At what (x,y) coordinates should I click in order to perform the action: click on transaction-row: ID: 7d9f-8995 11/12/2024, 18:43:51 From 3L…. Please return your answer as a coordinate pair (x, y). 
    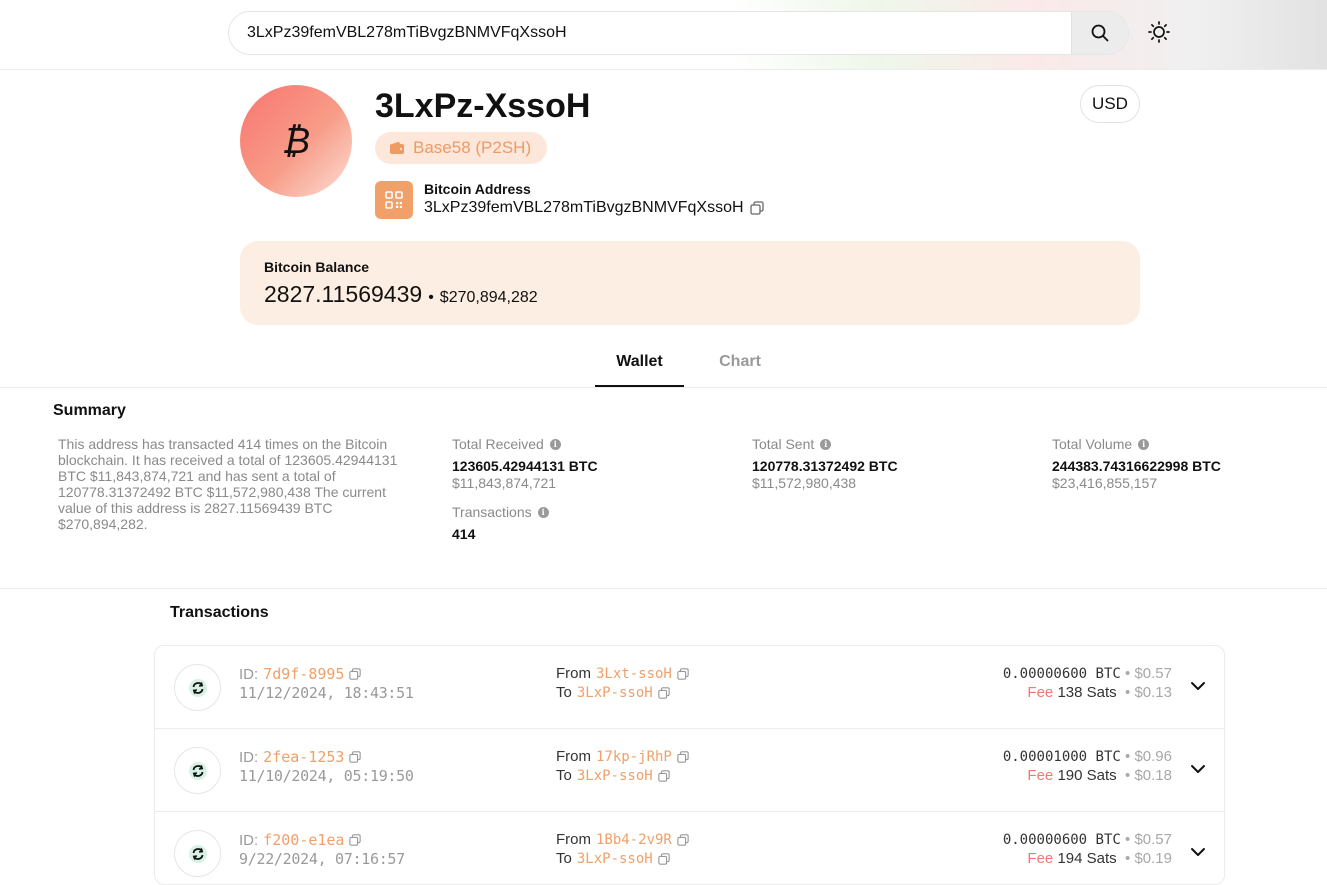
    Looking at the image, I should click on (689, 687).